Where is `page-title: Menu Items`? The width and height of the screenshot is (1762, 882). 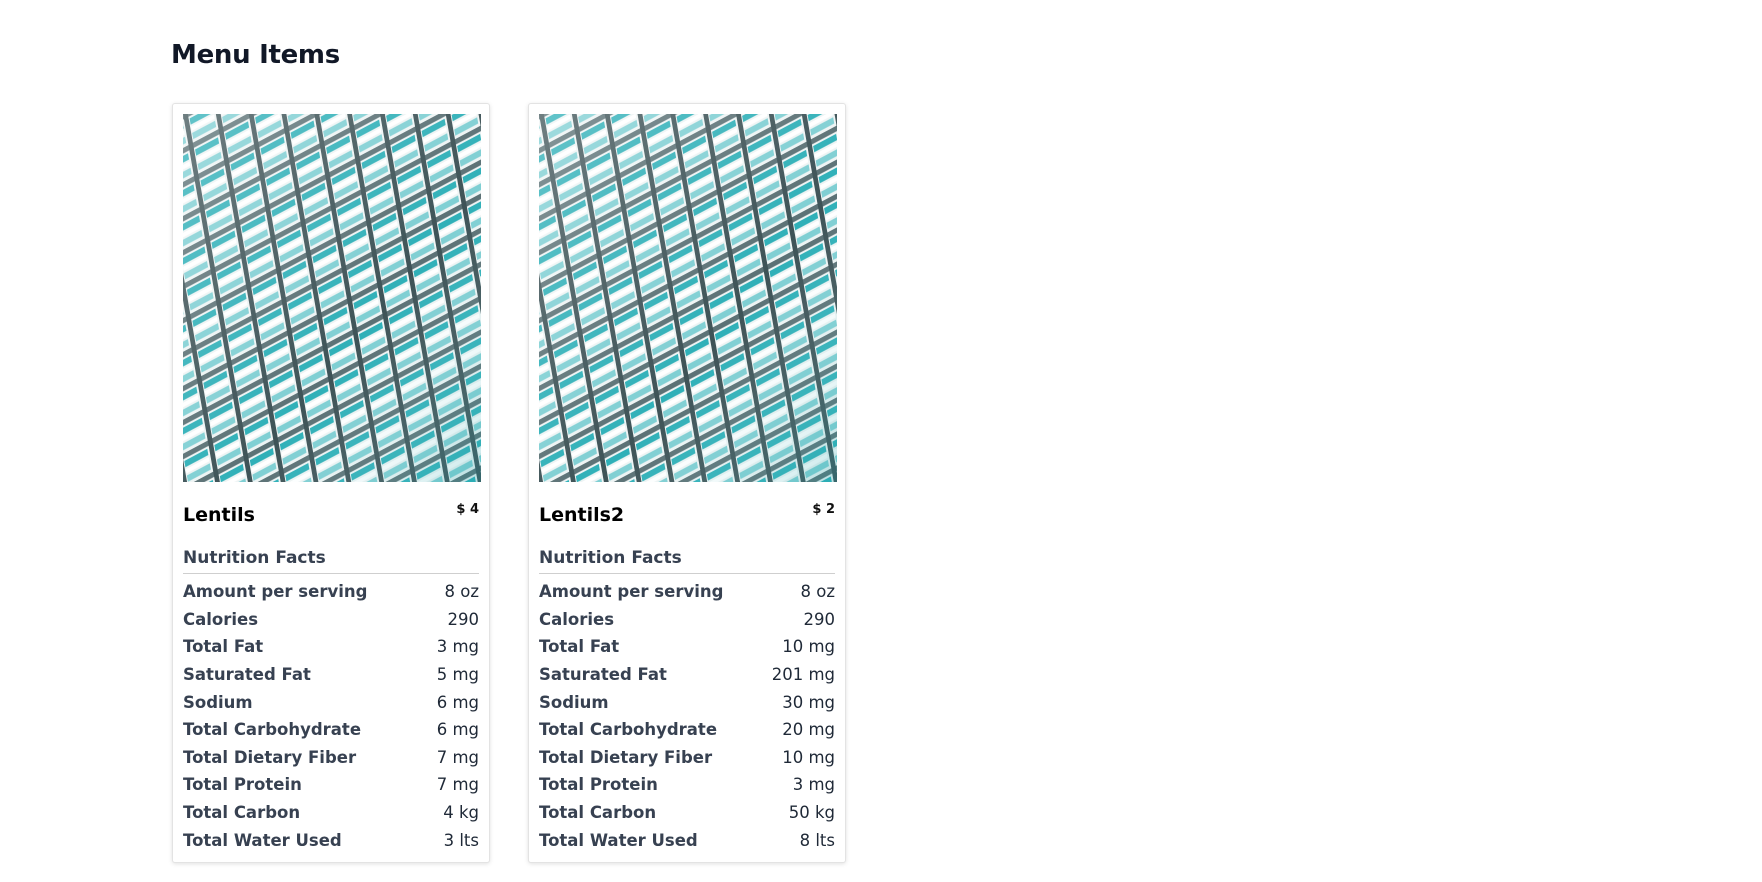 page-title: Menu Items is located at coordinates (255, 55).